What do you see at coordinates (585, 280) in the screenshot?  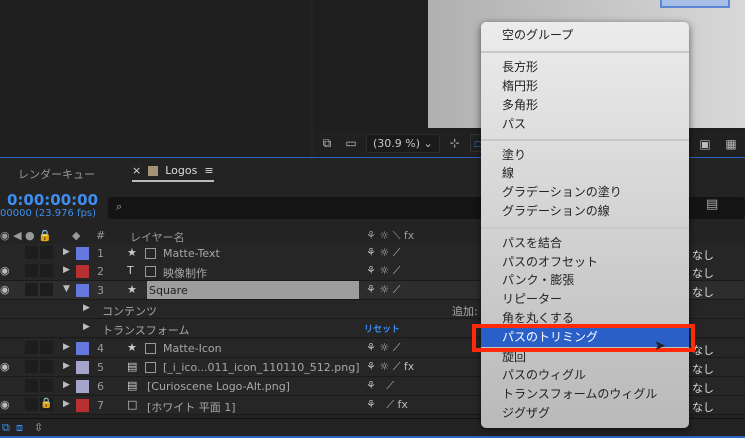 I see `menu-item: パンク・膨張` at bounding box center [585, 280].